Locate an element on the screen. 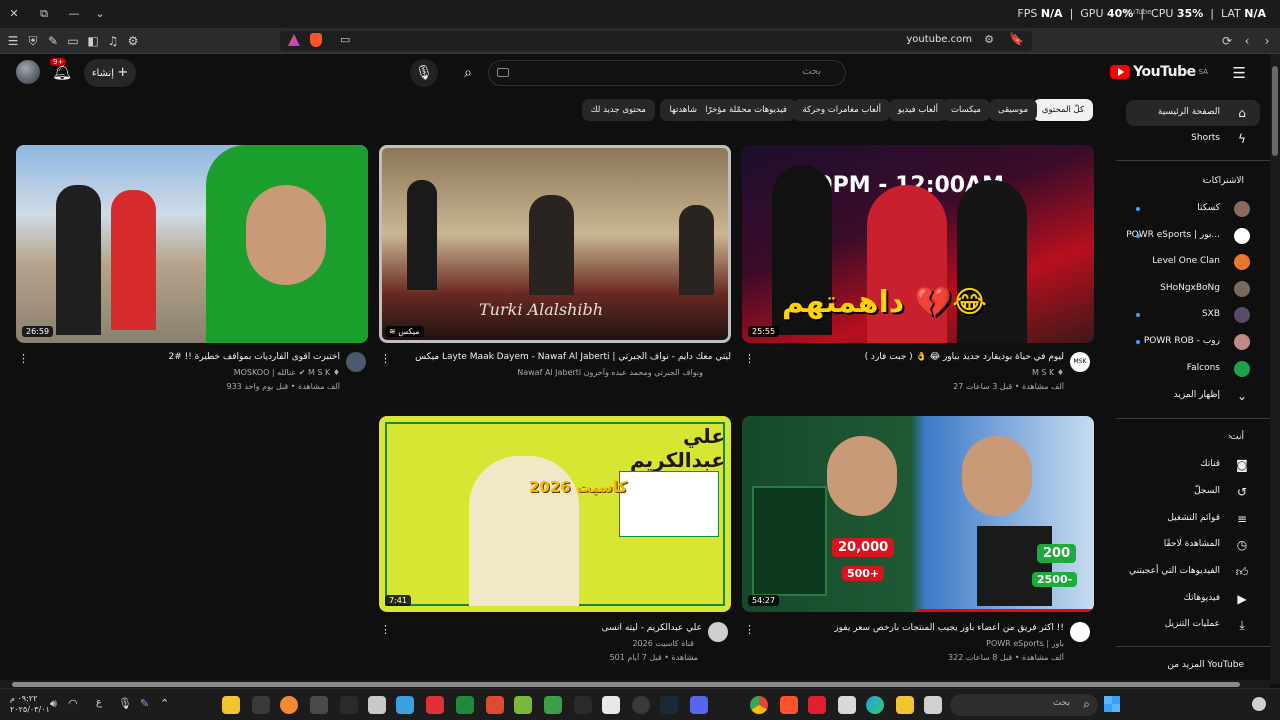 Image resolution: width=1280 pixels, height=720 pixels. guide-menu-icon: ☰ is located at coordinates (1239, 73).